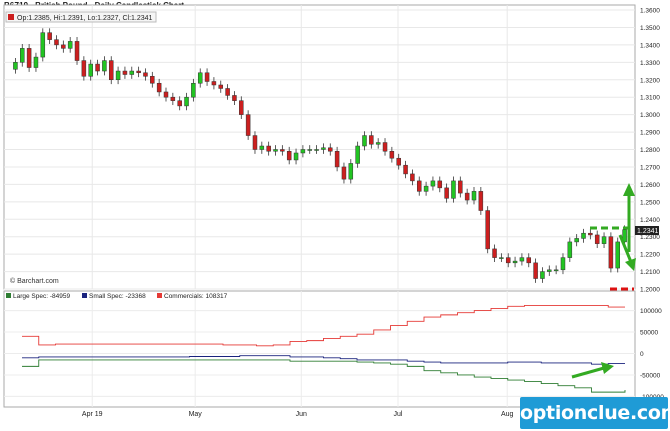 This screenshot has height=431, width=670. I want to click on x-tick-label: Jun, so click(301, 414).